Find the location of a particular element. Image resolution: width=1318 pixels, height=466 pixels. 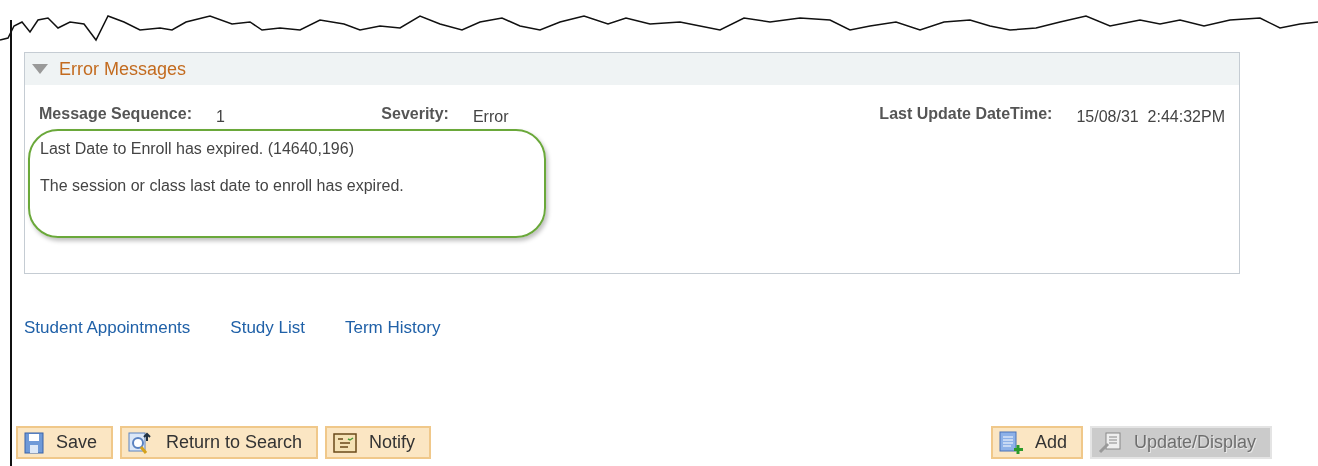

field-label: Message Sequence: is located at coordinates (115, 114).